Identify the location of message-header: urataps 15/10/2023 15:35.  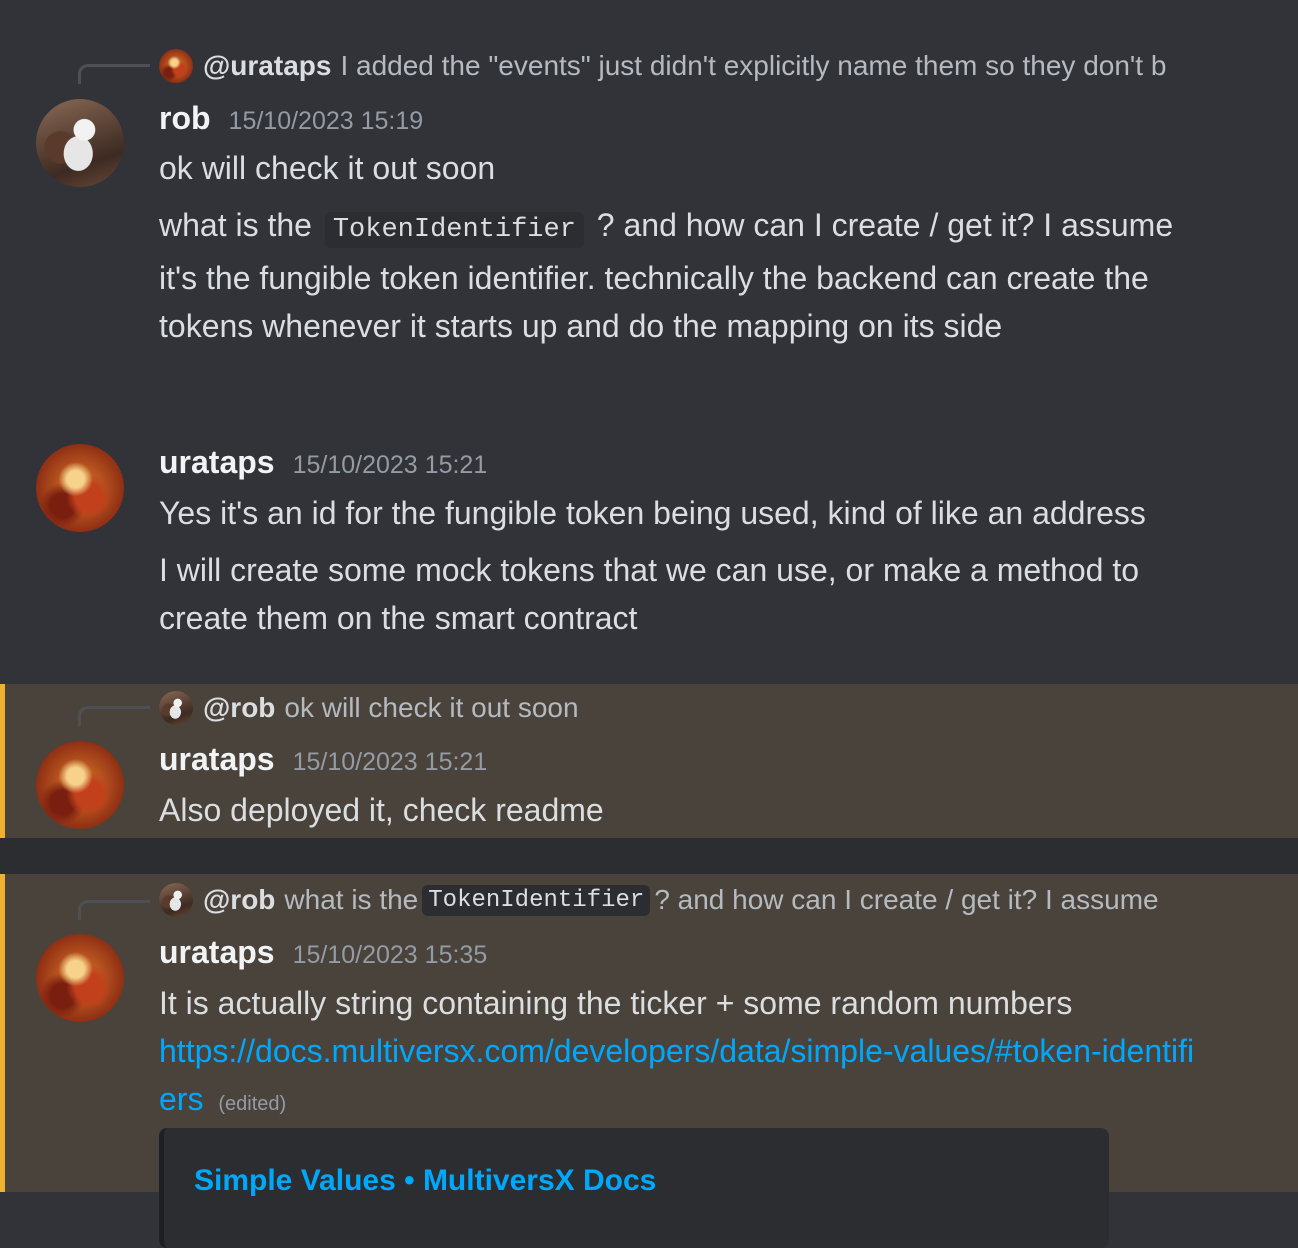
(323, 954).